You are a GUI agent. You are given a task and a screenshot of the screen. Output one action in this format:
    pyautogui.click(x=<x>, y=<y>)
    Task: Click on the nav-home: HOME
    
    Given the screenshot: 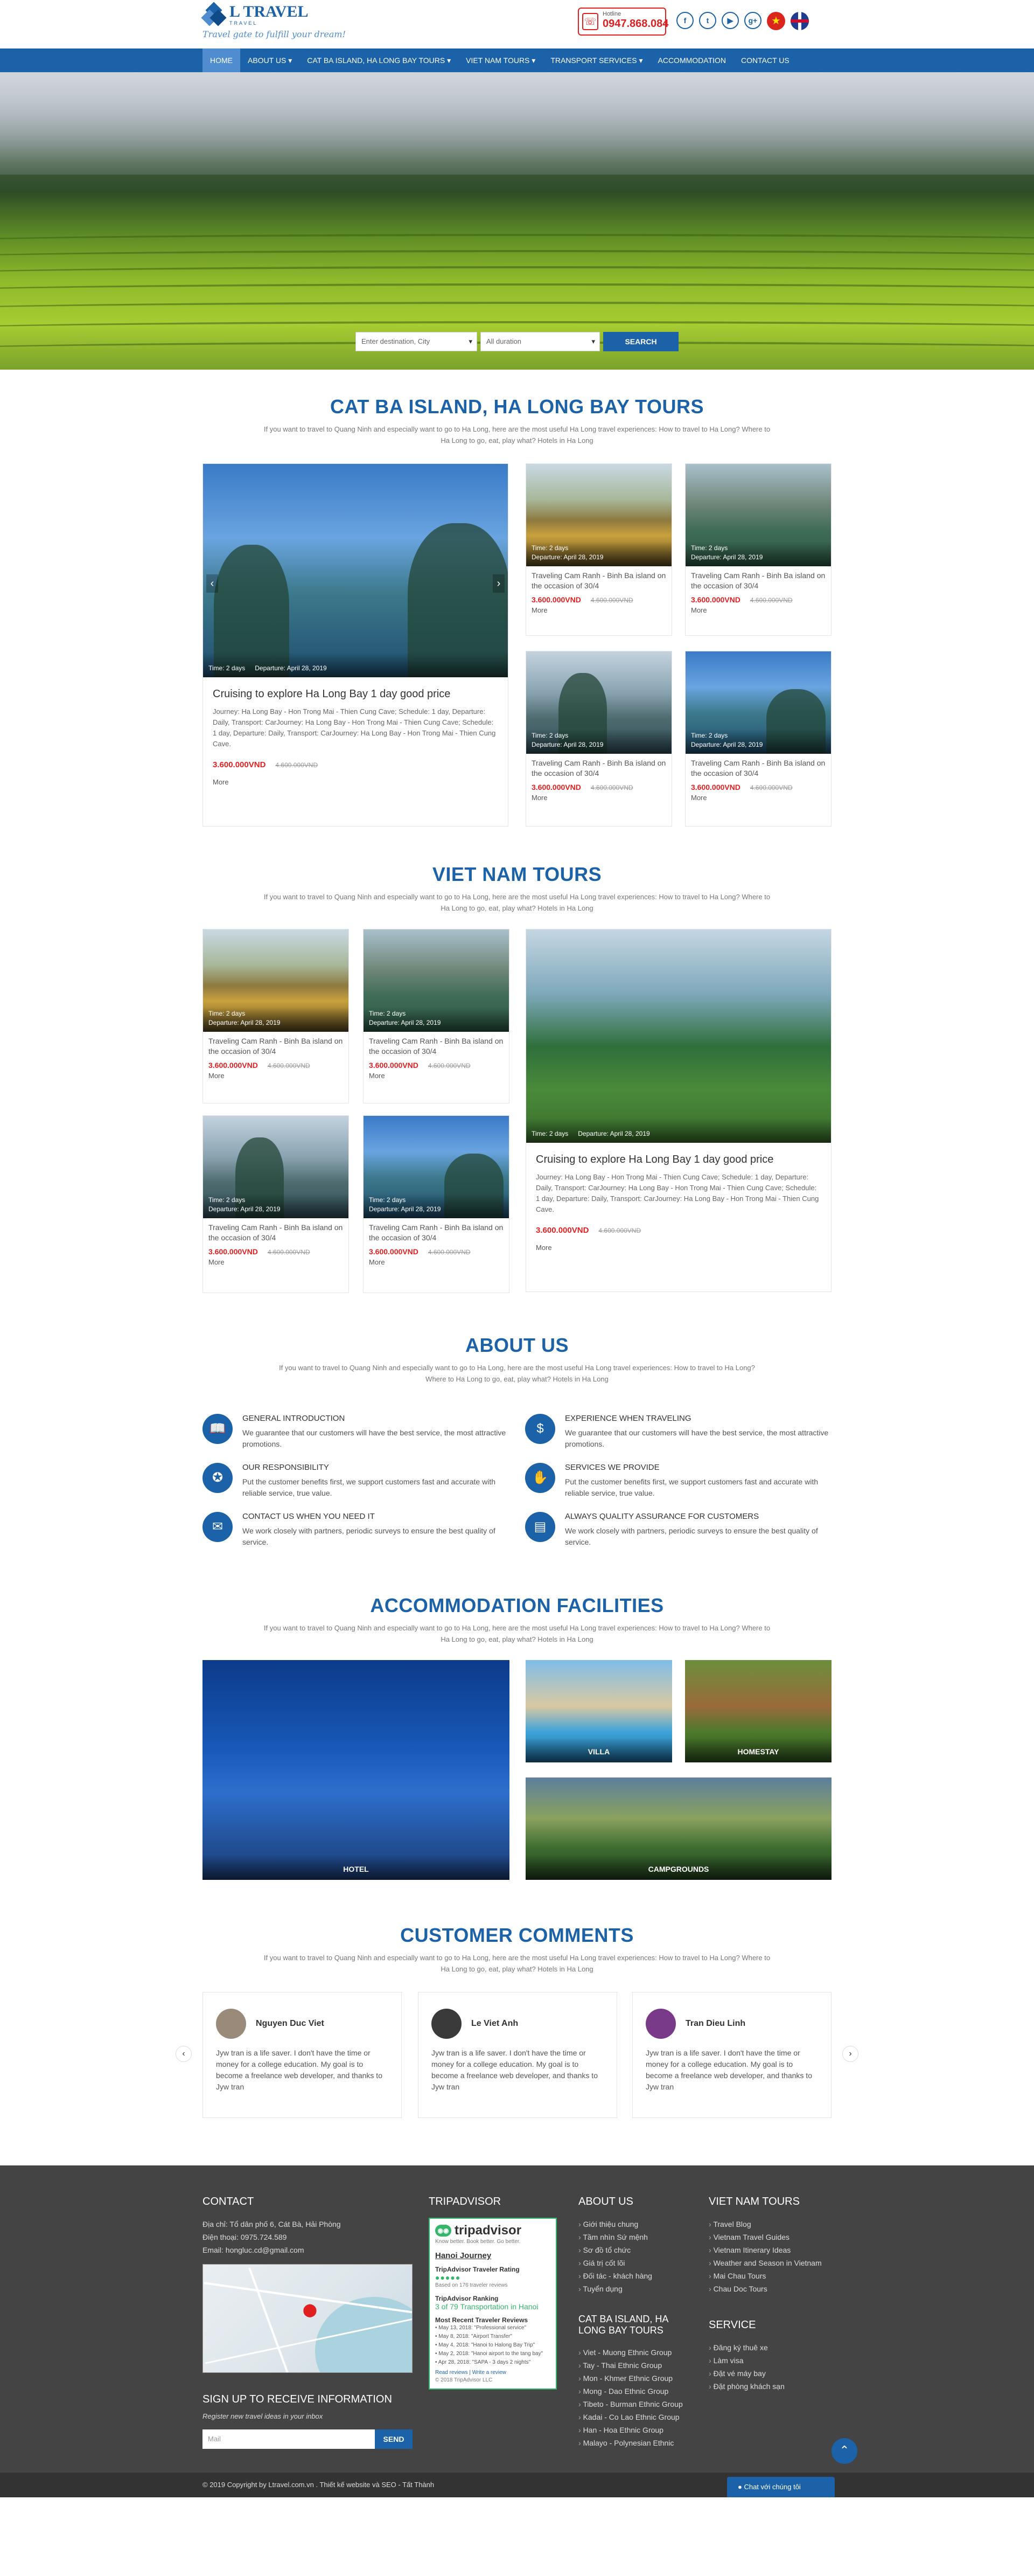 What is the action you would take?
    pyautogui.click(x=221, y=60)
    